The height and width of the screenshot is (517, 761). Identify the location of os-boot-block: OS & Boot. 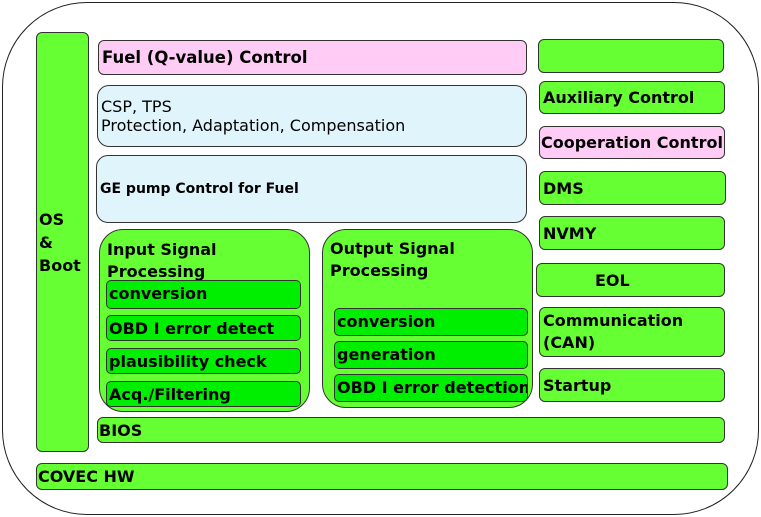
(62, 242).